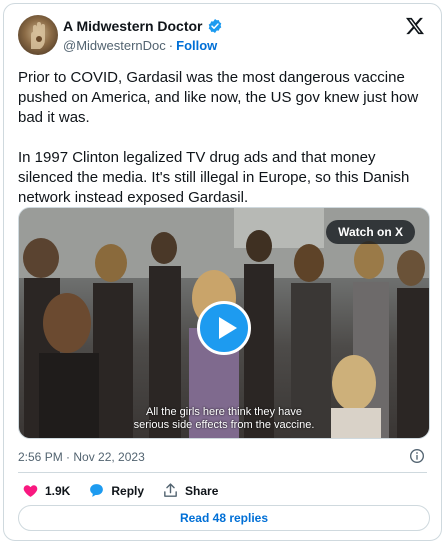 Image resolution: width=446 pixels, height=546 pixels. I want to click on action-bar: 1.9K Reply Share, so click(129, 490).